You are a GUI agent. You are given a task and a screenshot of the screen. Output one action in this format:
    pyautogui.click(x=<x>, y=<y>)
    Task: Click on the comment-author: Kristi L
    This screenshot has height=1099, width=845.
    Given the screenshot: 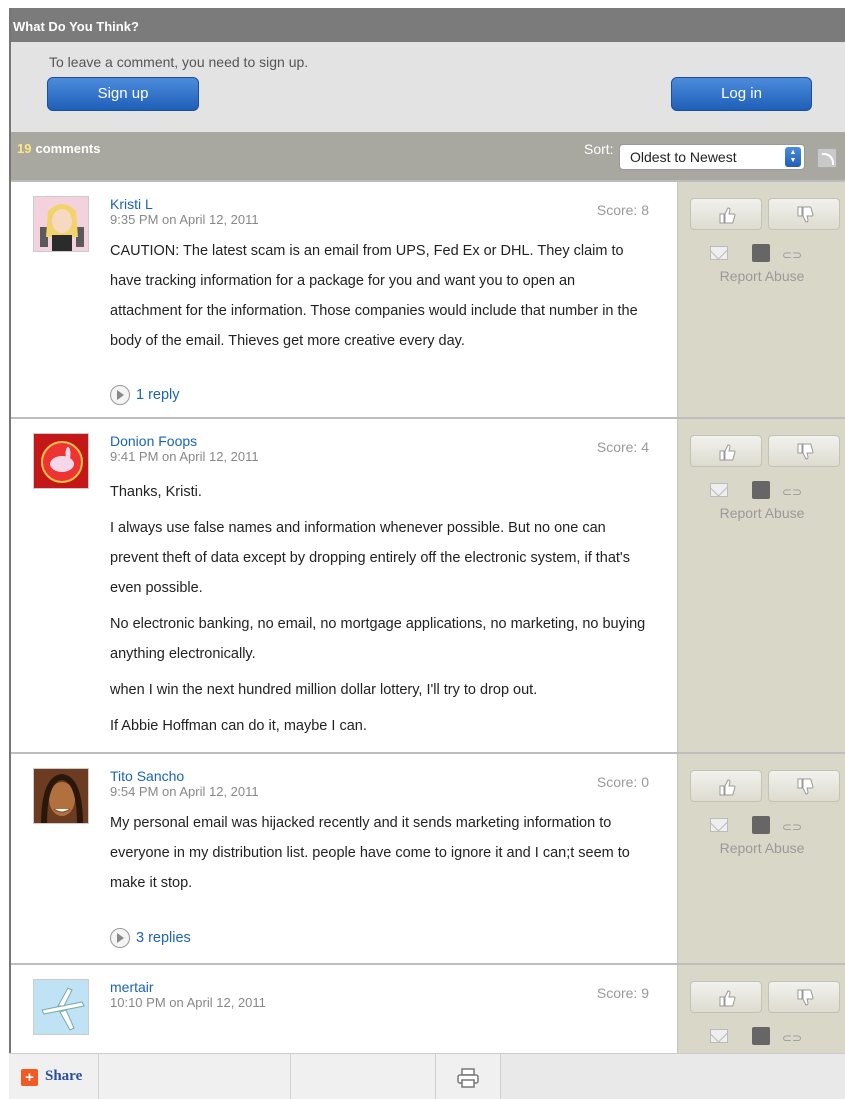 What is the action you would take?
    pyautogui.click(x=131, y=204)
    